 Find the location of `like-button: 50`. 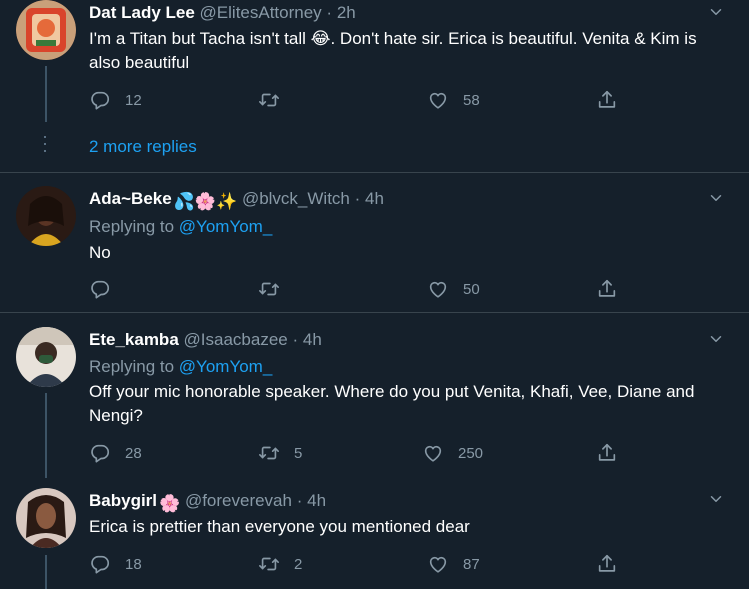

like-button: 50 is located at coordinates (453, 289).